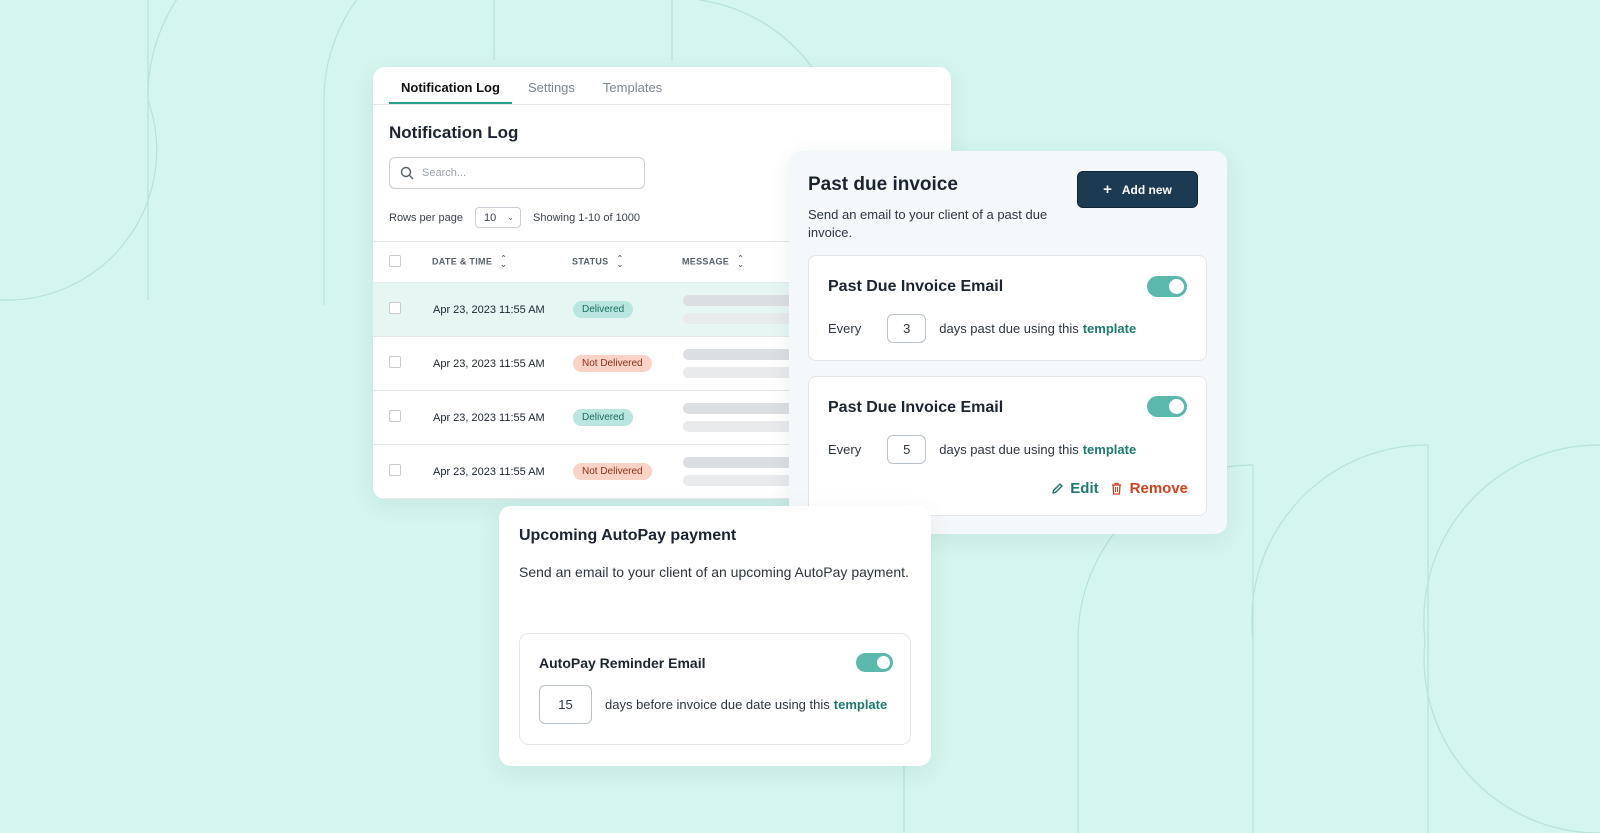 The height and width of the screenshot is (833, 1600). I want to click on page-title: Notification Log, so click(454, 132).